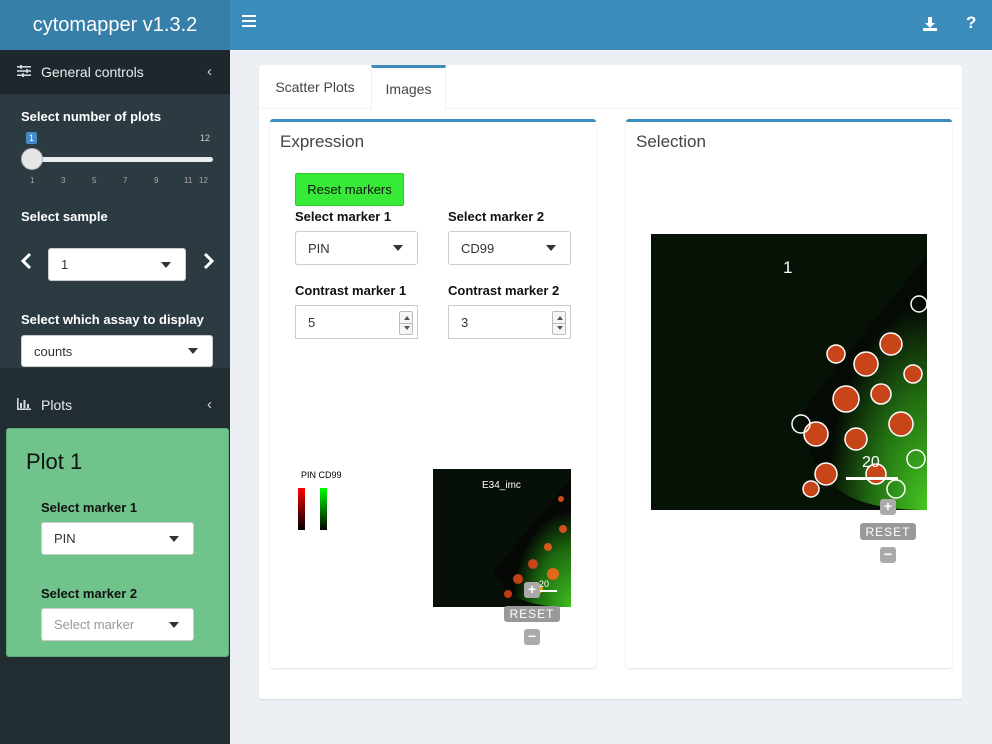  I want to click on plots-toggle: Plots ‹, so click(115, 405).